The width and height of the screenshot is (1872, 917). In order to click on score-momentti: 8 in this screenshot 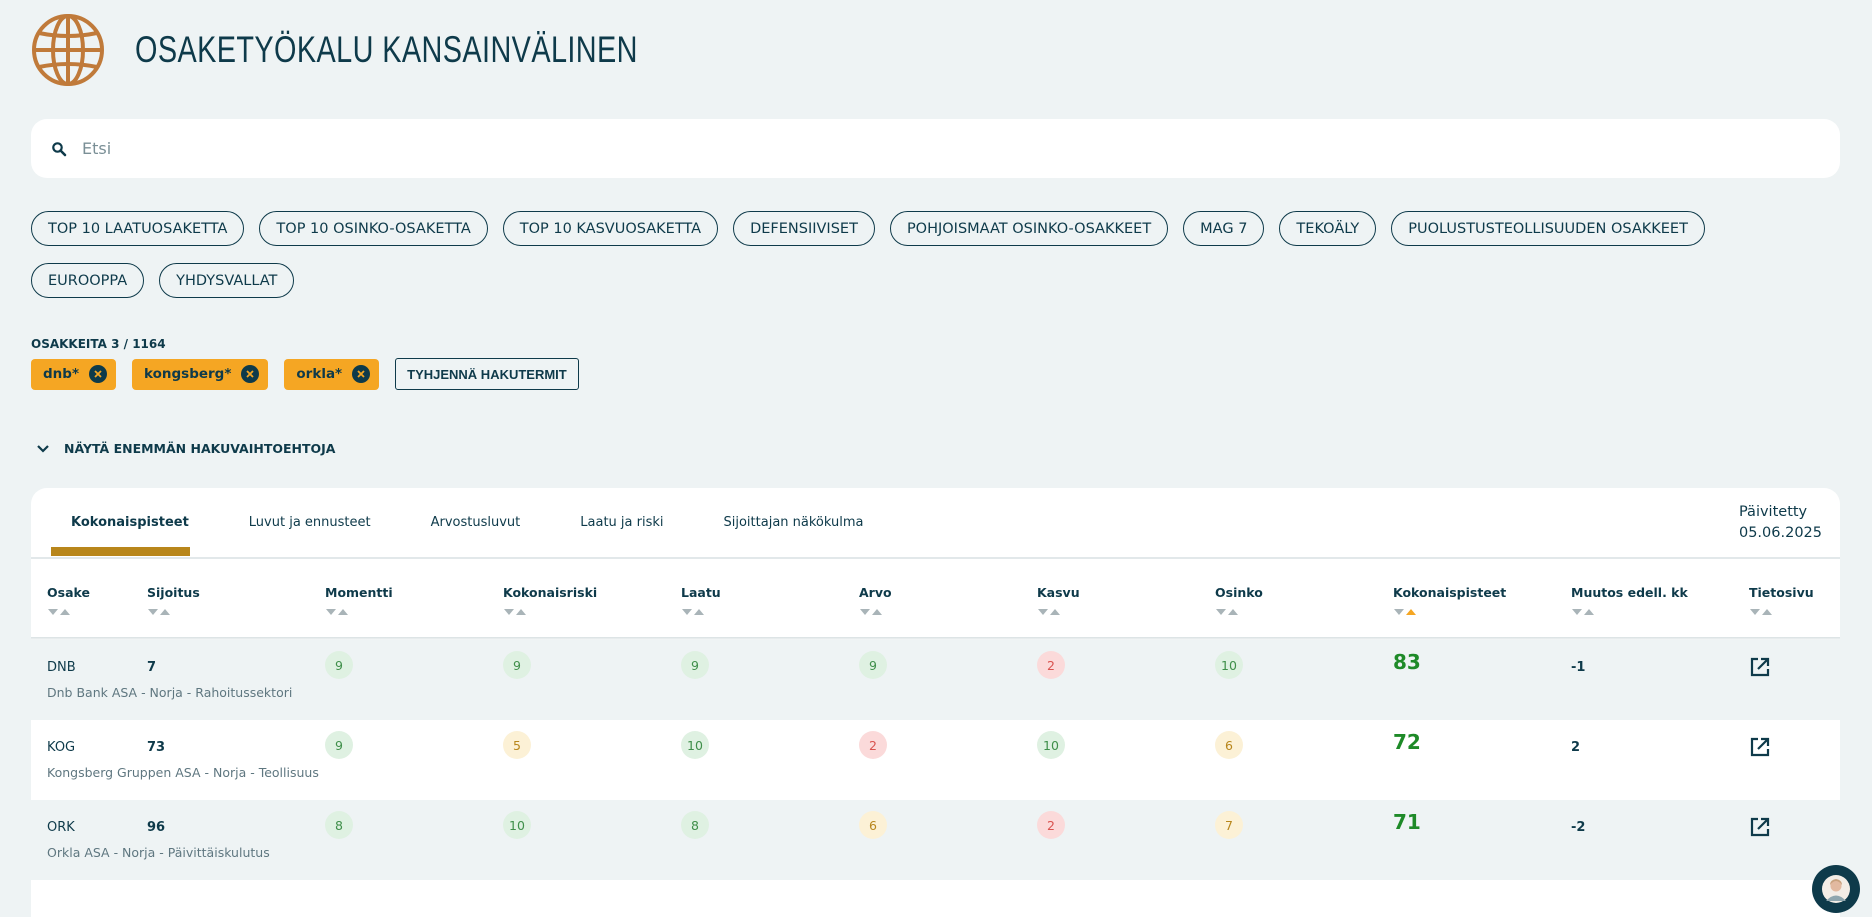, I will do `click(339, 825)`.